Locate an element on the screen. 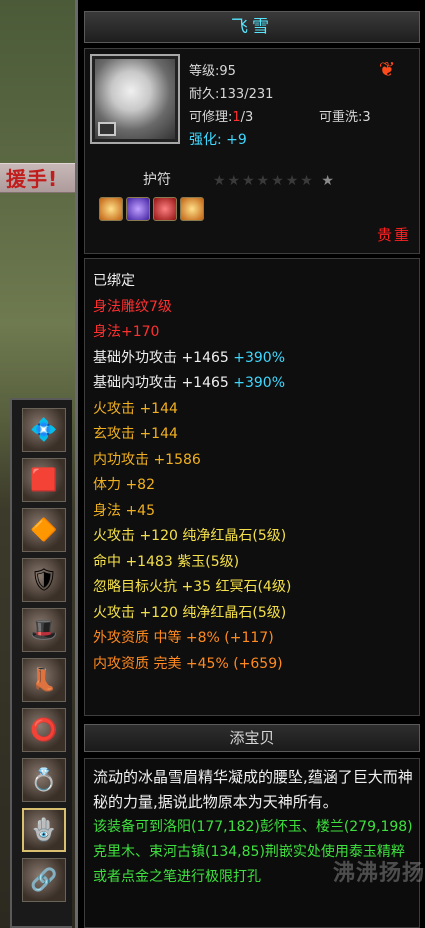 Image resolution: width=425 pixels, height=928 pixels. enhance-label: 强化: is located at coordinates (205, 140).